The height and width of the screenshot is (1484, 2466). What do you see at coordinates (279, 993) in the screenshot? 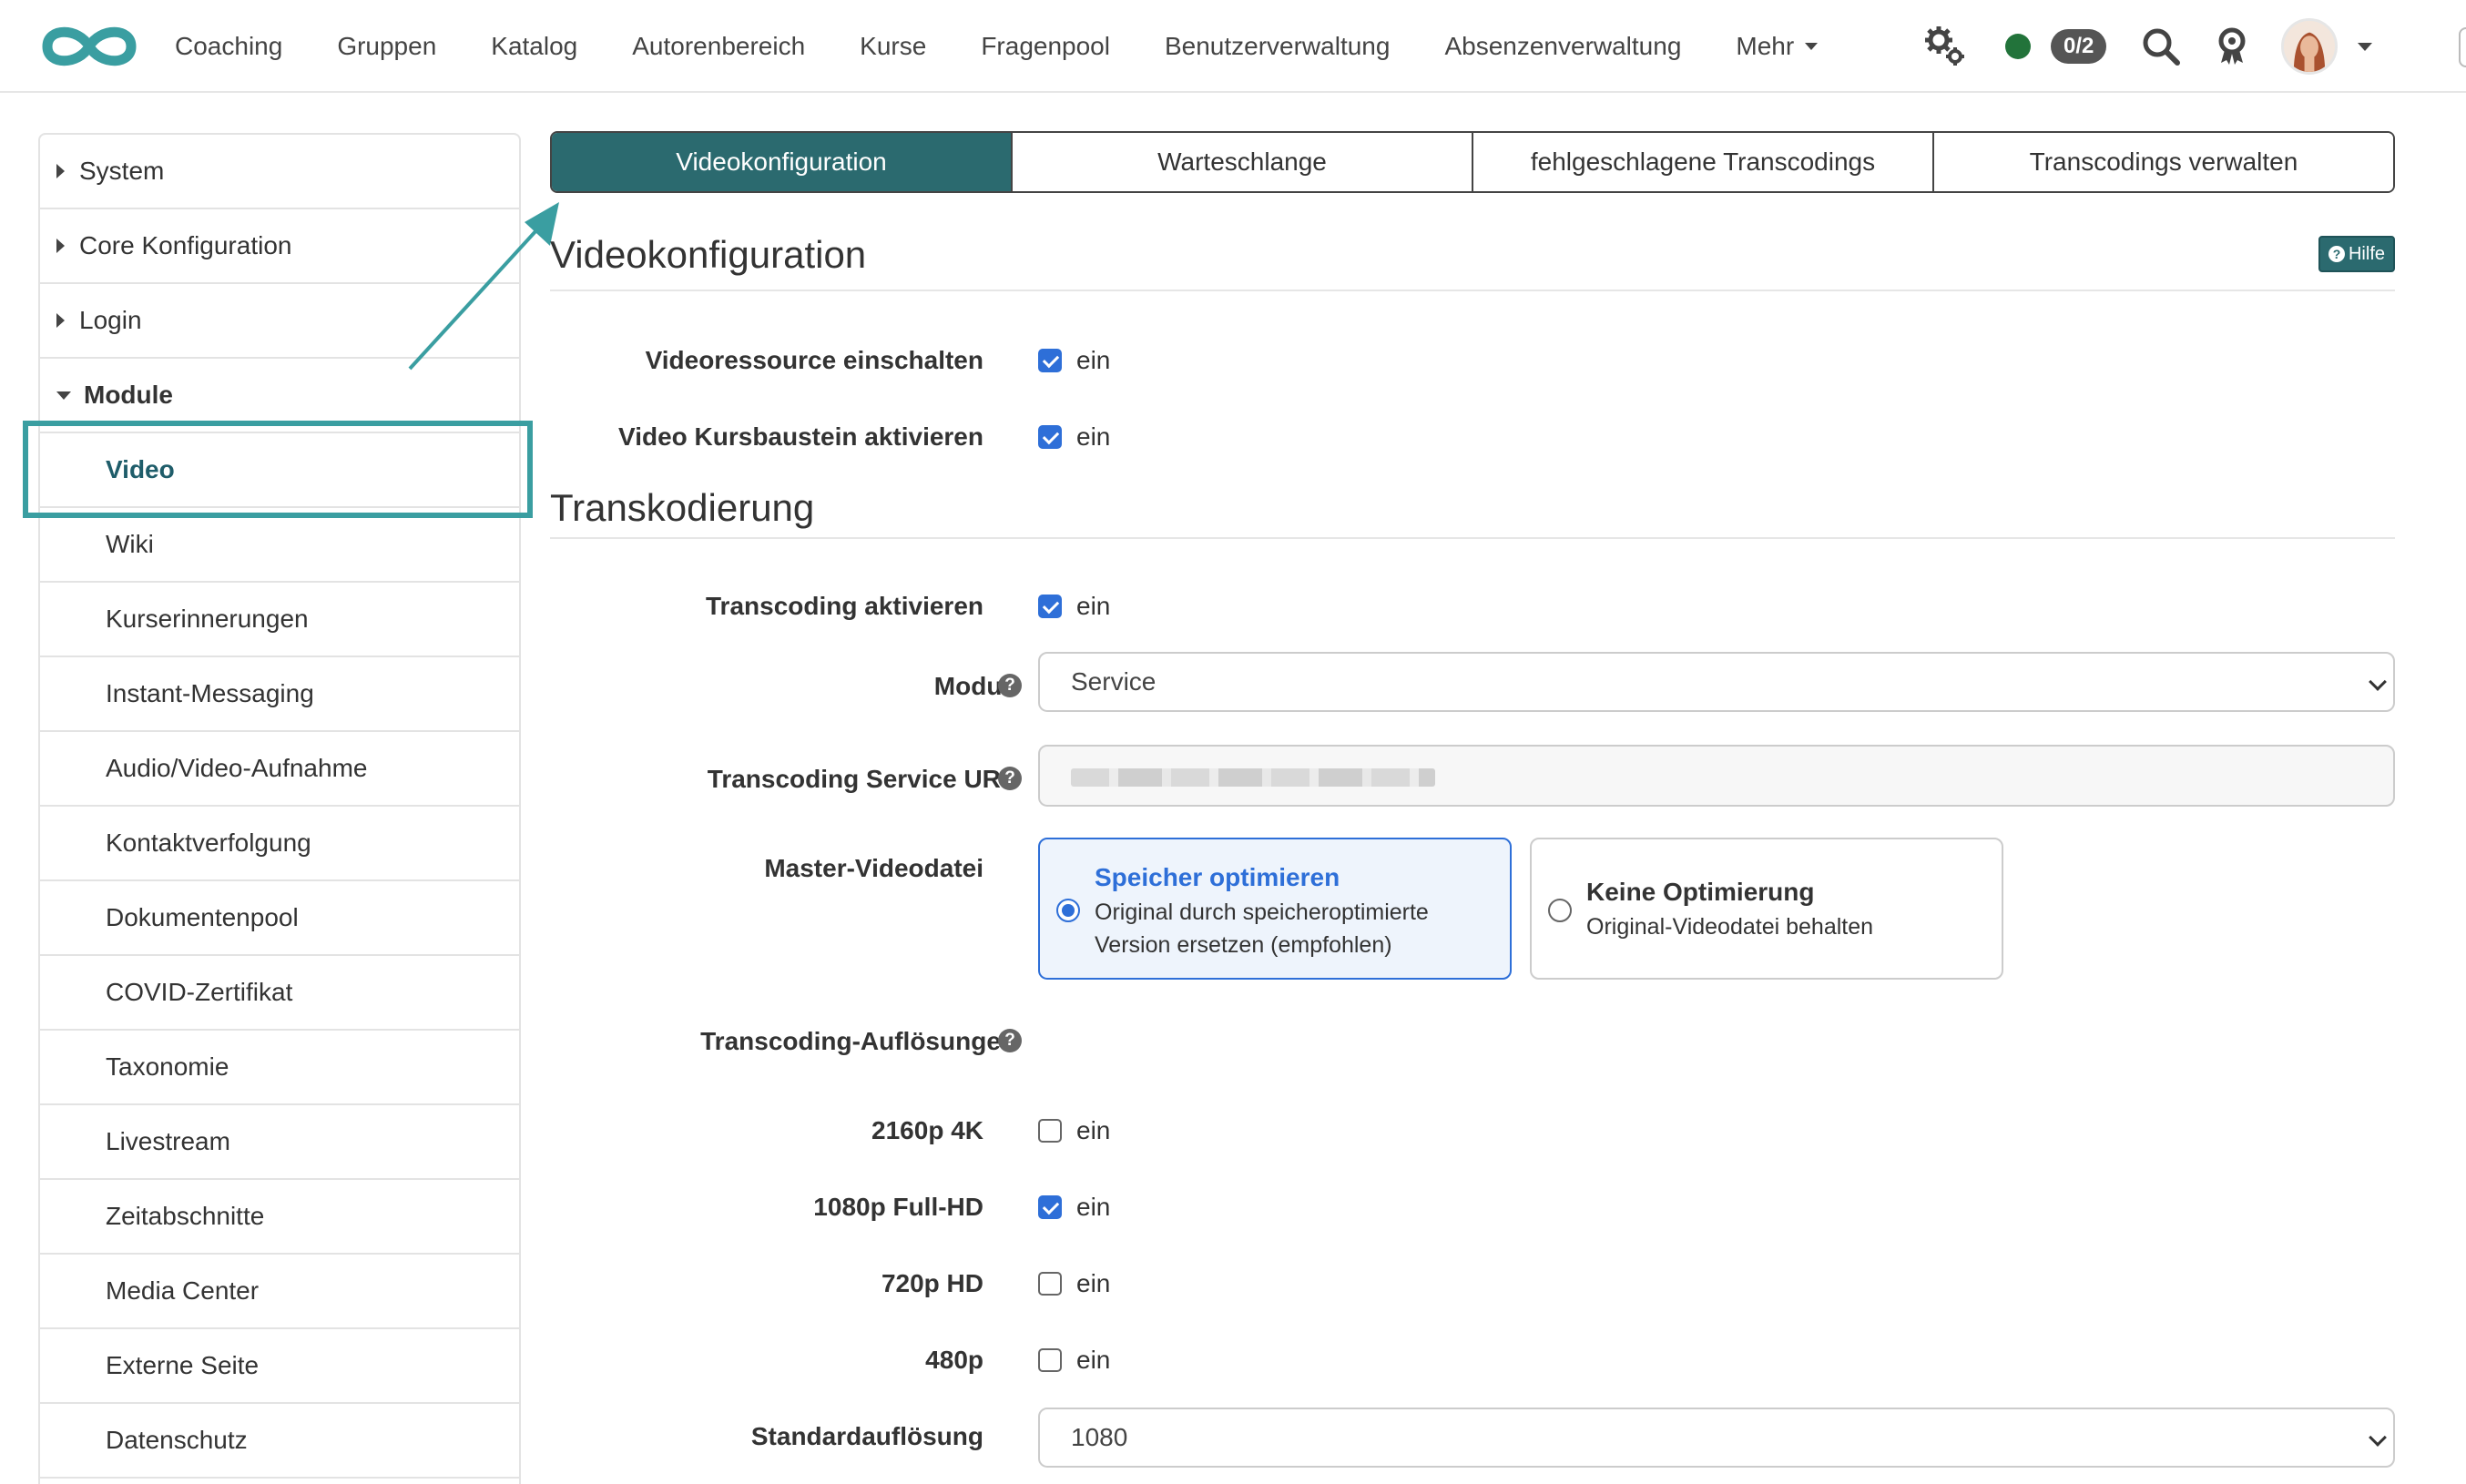
I see `sidebar-item-covid-zertifikat: COVID-Zertifikat` at bounding box center [279, 993].